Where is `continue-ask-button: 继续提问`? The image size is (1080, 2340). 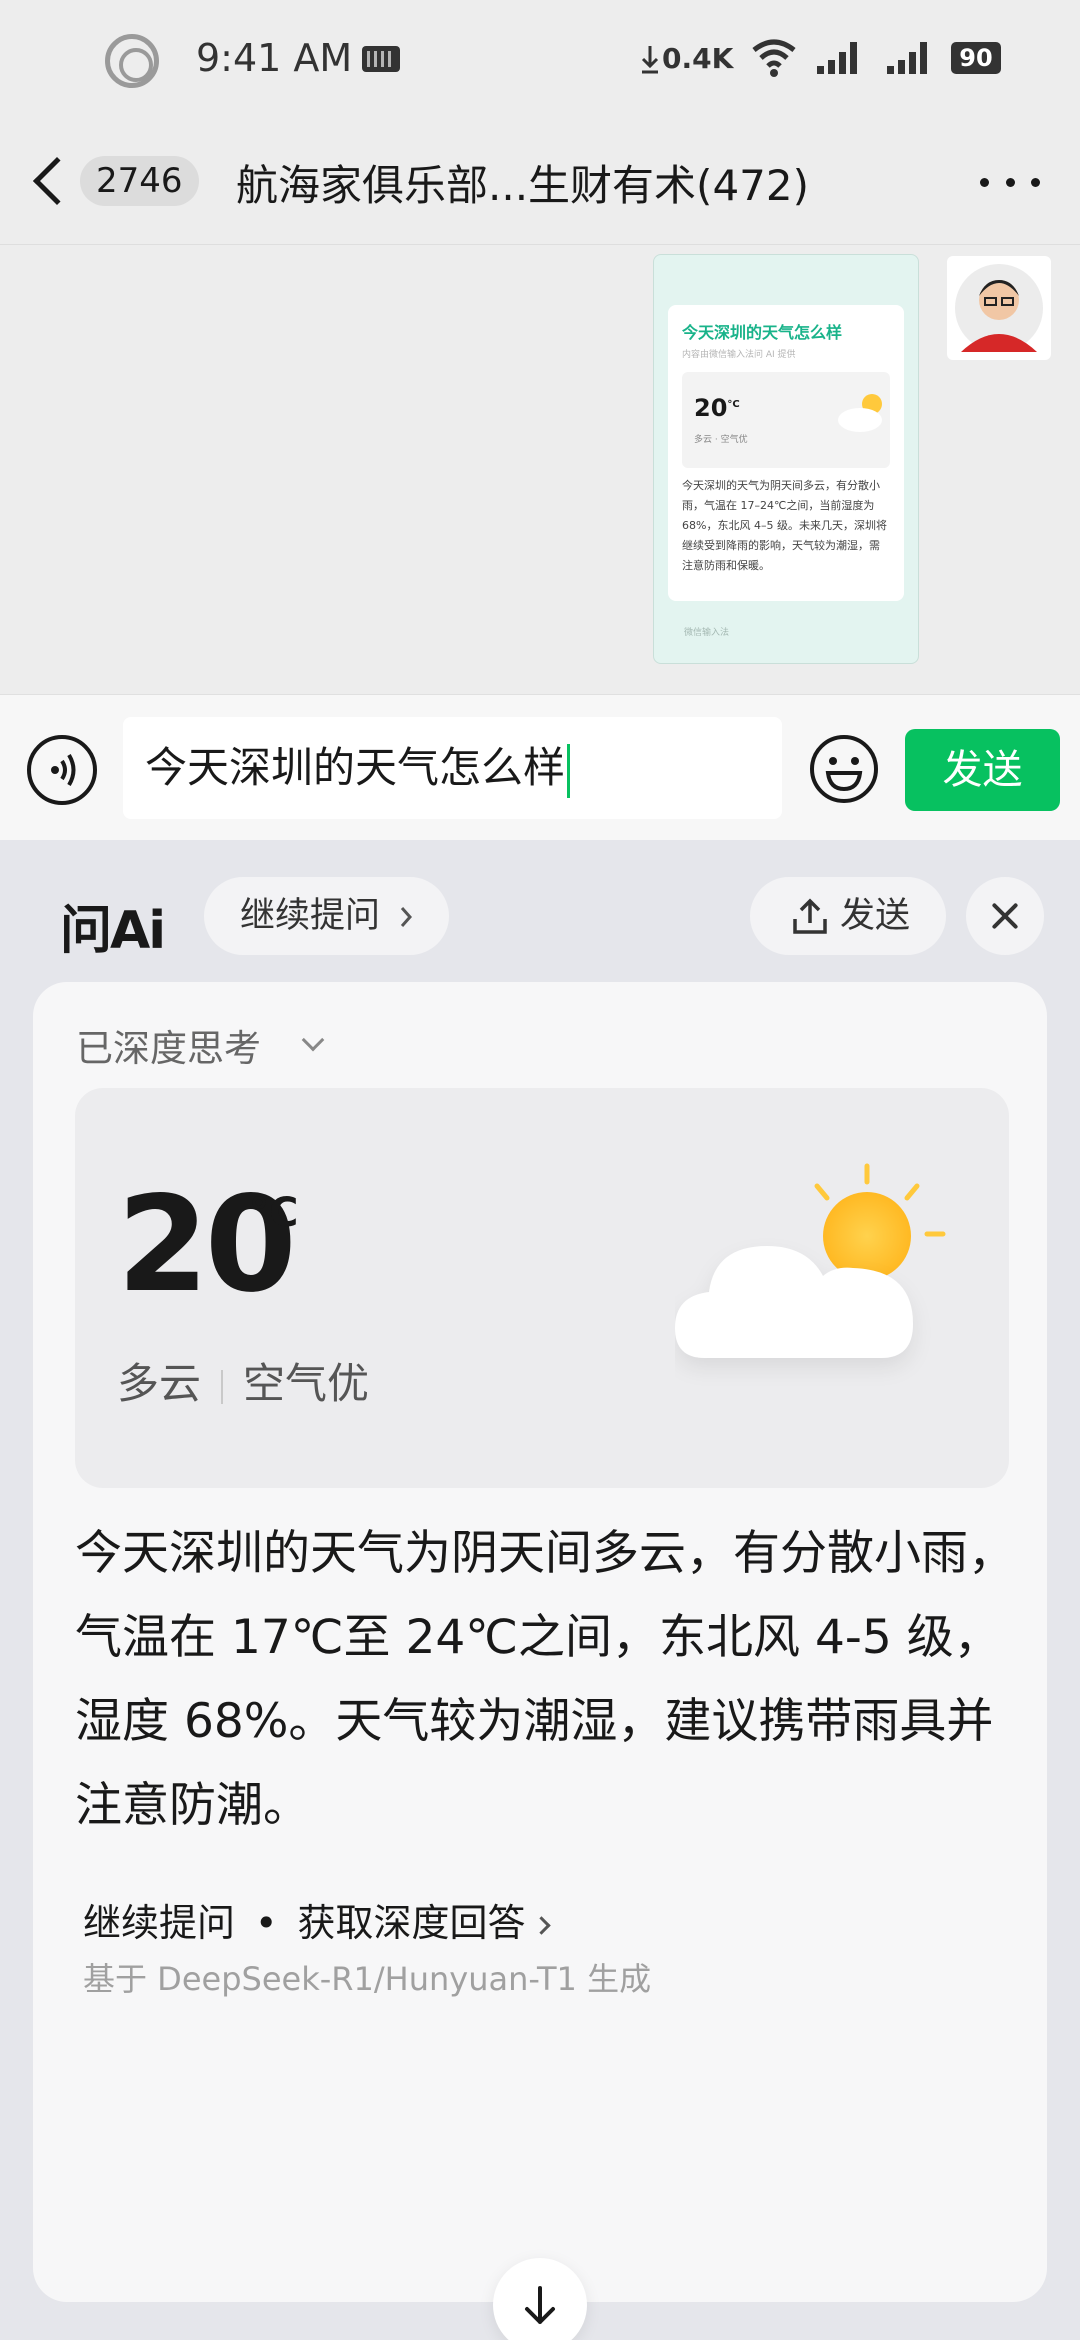 continue-ask-button: 继续提问 is located at coordinates (327, 916).